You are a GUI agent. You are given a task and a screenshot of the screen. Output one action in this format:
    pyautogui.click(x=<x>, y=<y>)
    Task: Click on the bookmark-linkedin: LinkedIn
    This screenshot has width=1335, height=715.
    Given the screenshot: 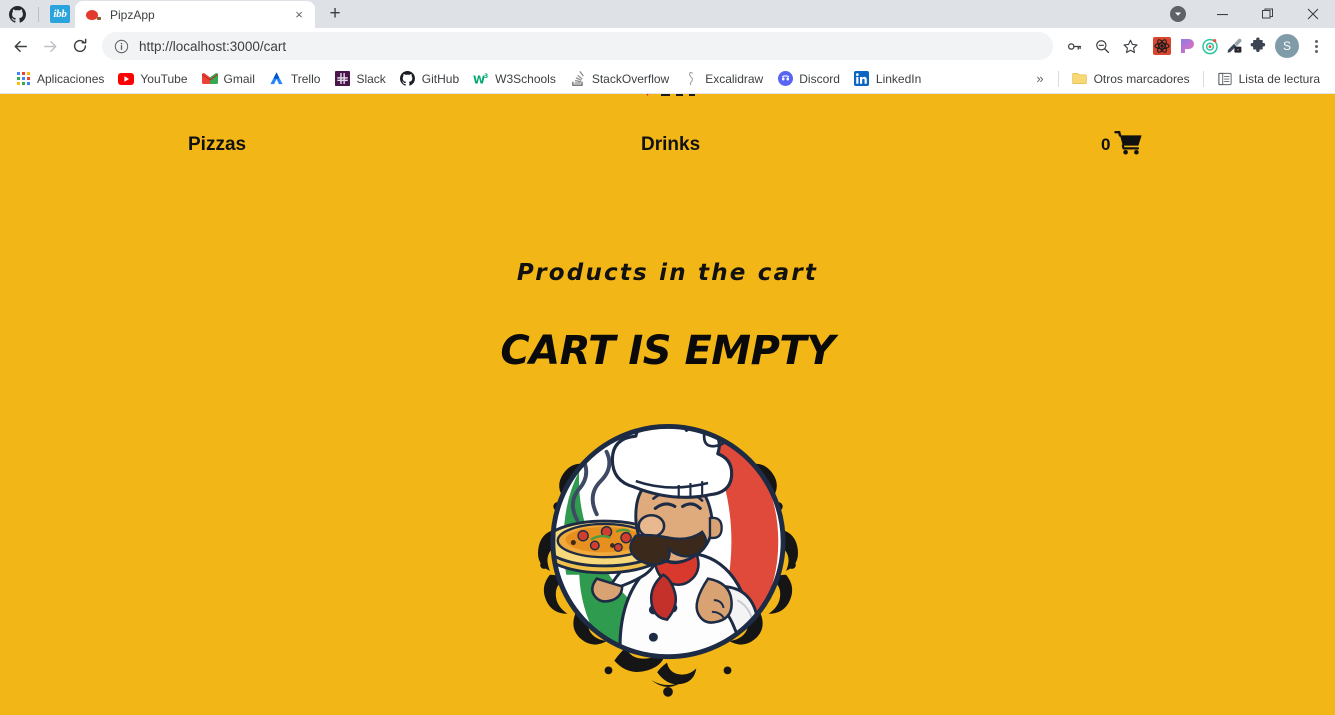 What is the action you would take?
    pyautogui.click(x=887, y=79)
    